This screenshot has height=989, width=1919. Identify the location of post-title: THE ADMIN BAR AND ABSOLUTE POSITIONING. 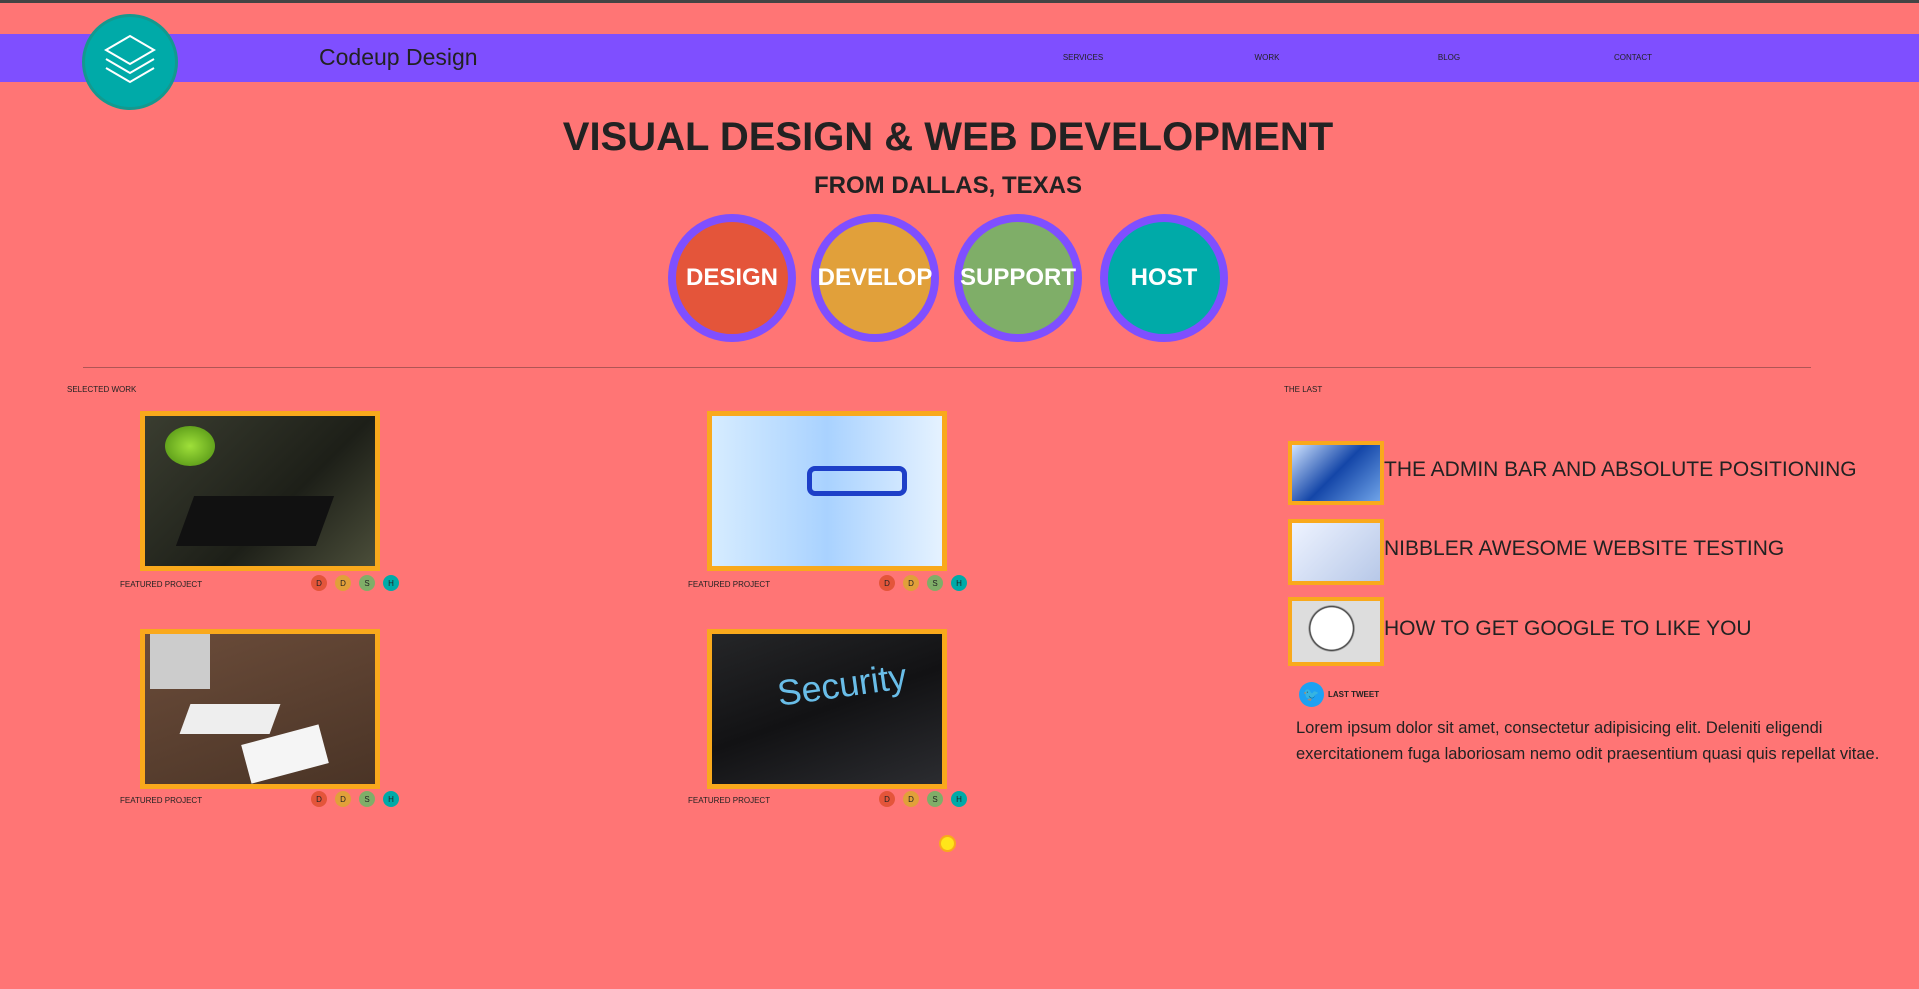
(1620, 470).